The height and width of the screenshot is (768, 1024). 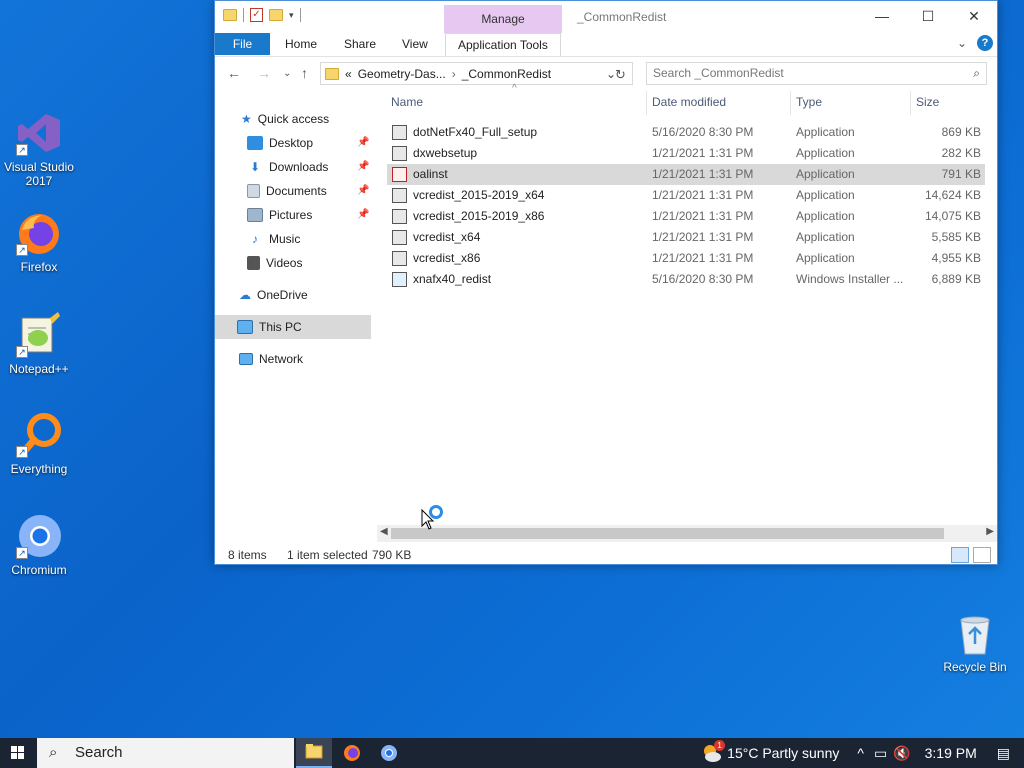 I want to click on folder-icon, so click(x=230, y=15).